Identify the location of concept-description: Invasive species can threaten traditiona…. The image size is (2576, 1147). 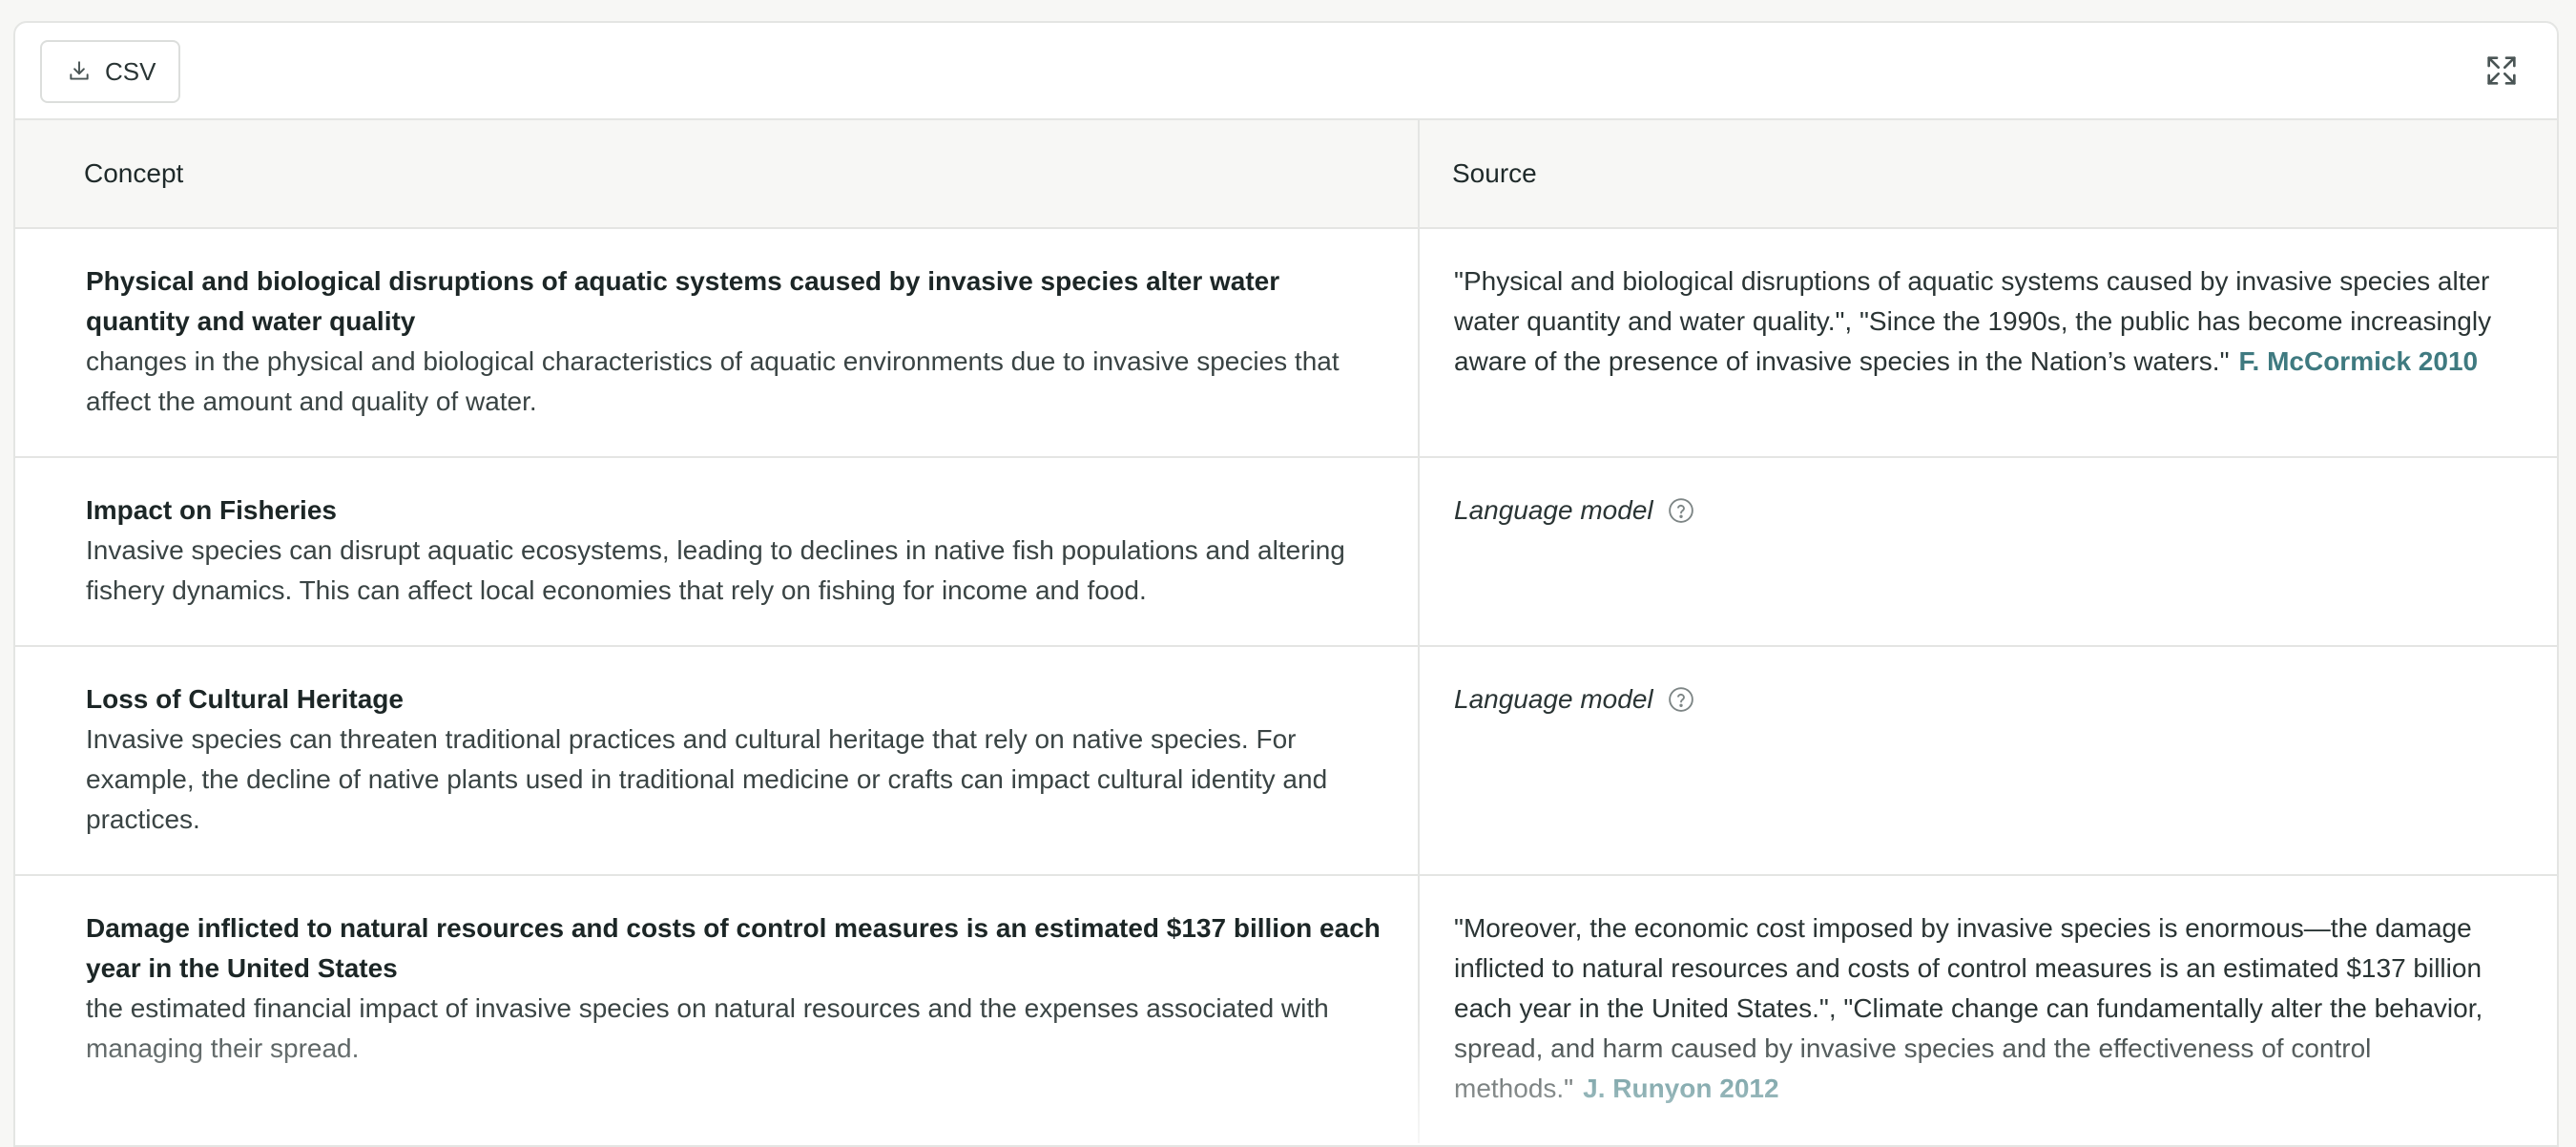
(707, 779).